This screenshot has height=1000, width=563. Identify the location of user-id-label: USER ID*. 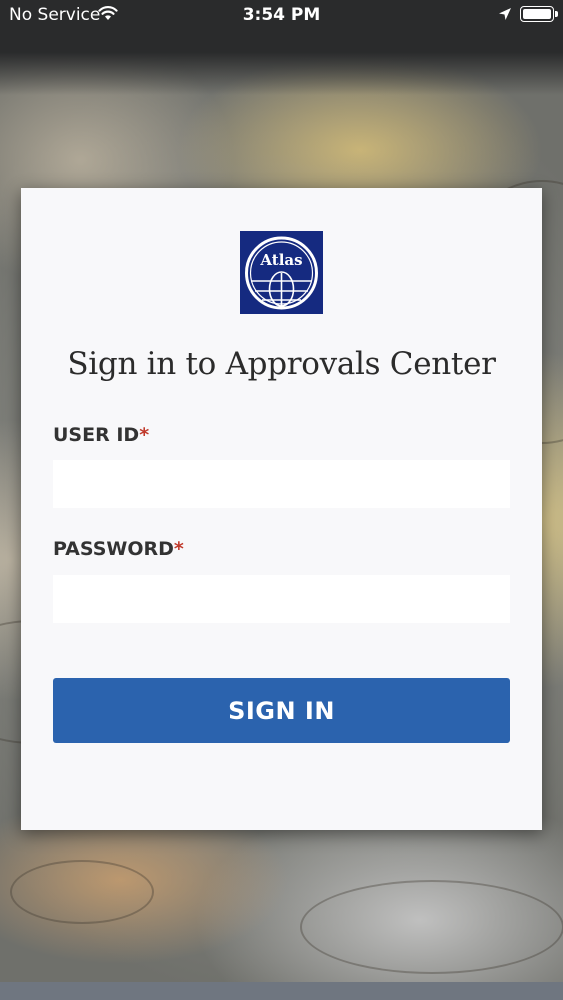
(101, 435).